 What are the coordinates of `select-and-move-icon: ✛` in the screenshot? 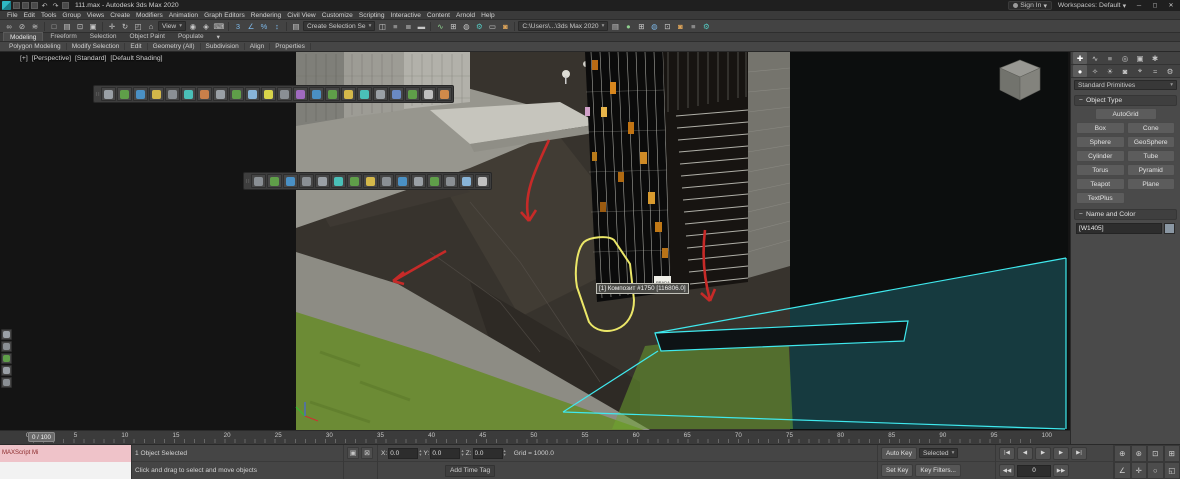 It's located at (112, 26).